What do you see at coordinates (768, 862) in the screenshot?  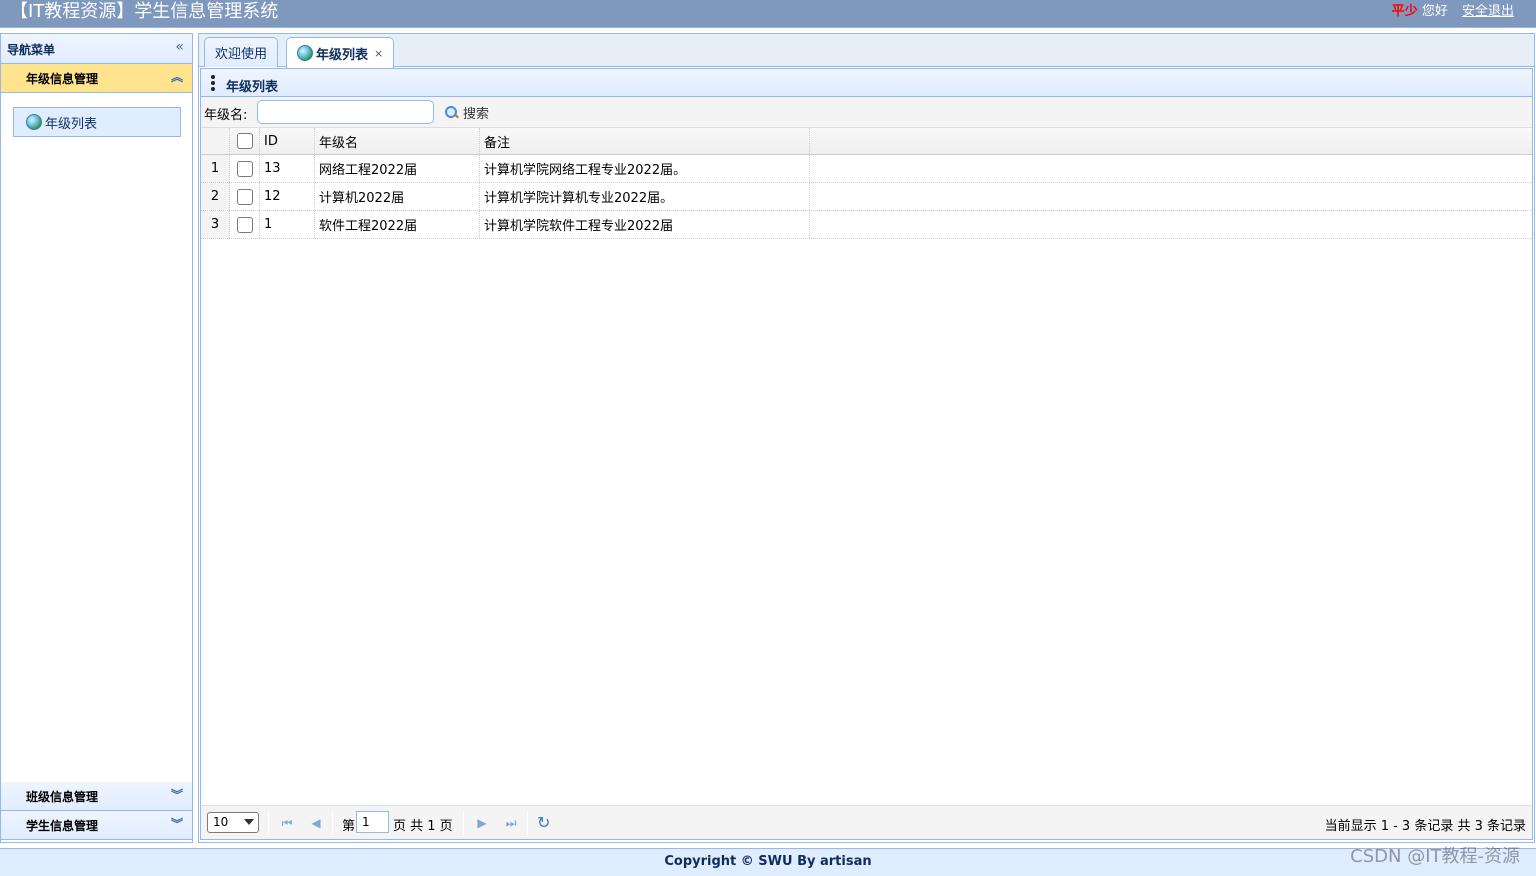 I see `footer: Copyright © SWU By artisan` at bounding box center [768, 862].